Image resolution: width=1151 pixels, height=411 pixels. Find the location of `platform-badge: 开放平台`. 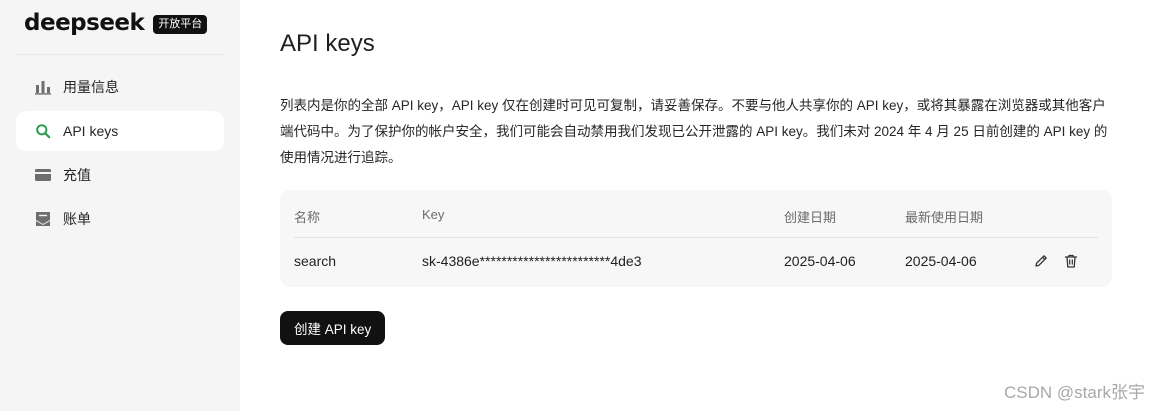

platform-badge: 开放平台 is located at coordinates (180, 24).